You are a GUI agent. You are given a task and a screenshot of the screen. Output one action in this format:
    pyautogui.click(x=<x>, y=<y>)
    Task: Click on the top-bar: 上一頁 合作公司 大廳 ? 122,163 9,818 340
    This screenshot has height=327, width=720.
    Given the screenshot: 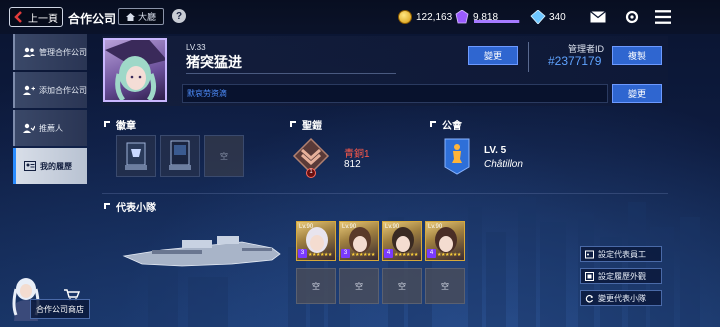 What is the action you would take?
    pyautogui.click(x=360, y=17)
    